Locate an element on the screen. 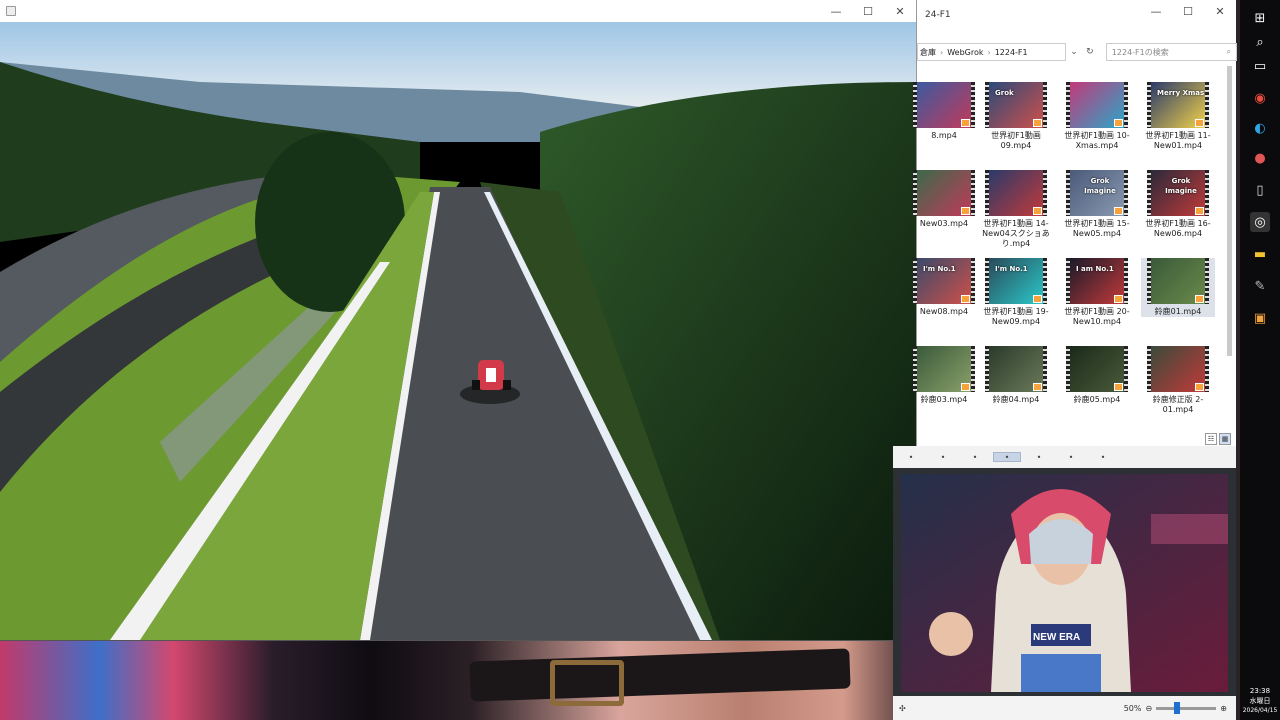 This screenshot has height=720, width=1280. zoom-out-icon: ⊖ is located at coordinates (1148, 708).